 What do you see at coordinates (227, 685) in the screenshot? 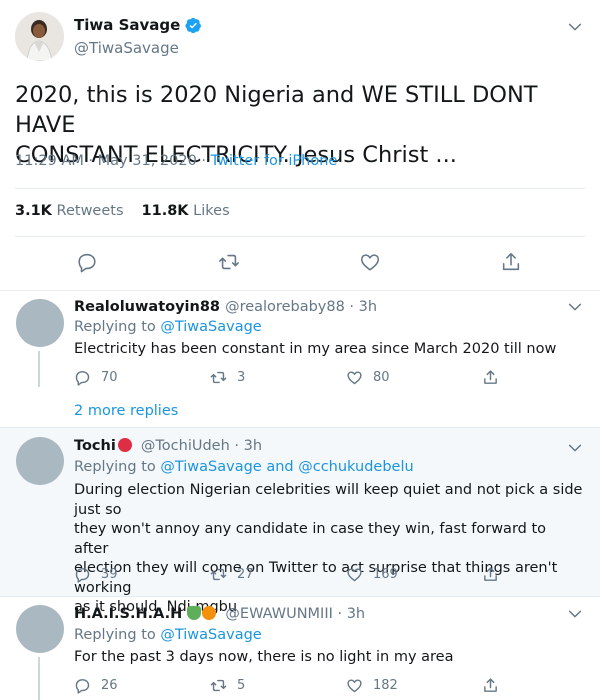
I see `retweet-count-group: 5` at bounding box center [227, 685].